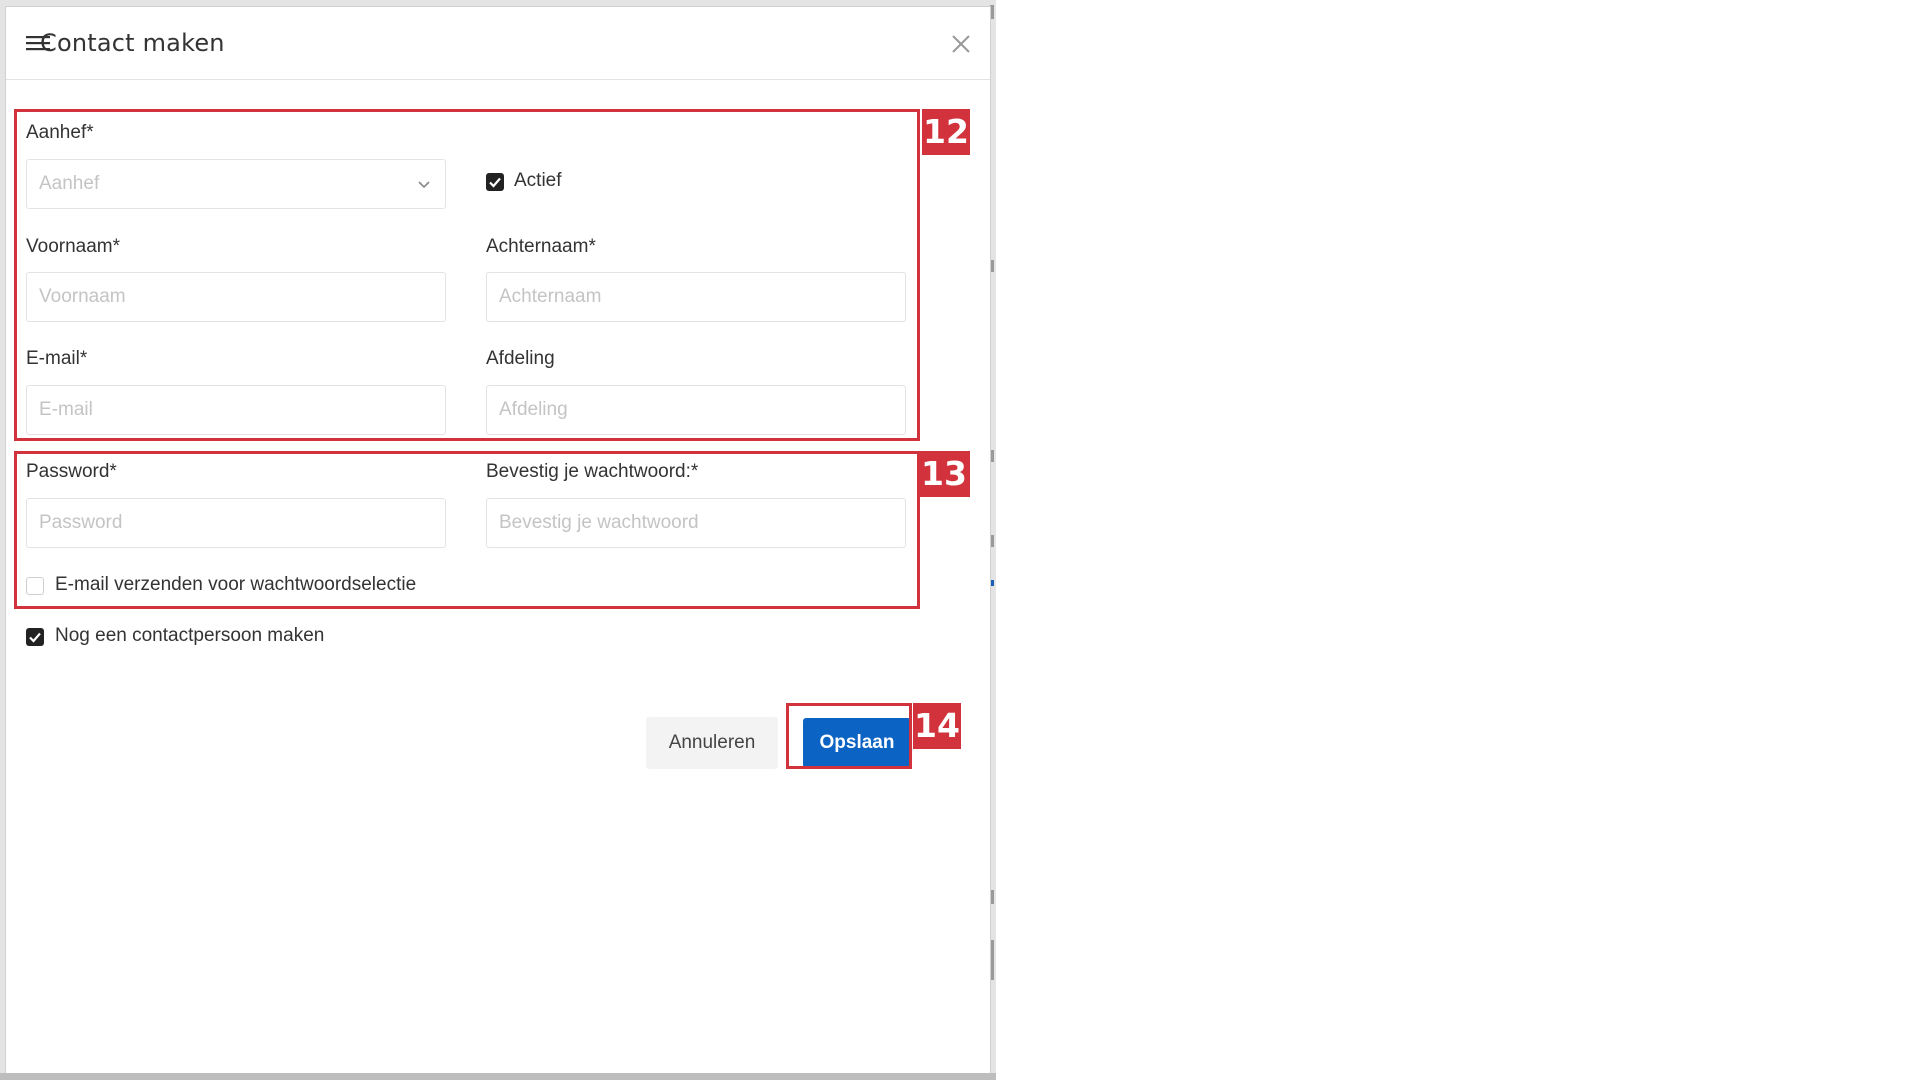 Image resolution: width=1920 pixels, height=1080 pixels. I want to click on annotation-badge-14: 14, so click(937, 726).